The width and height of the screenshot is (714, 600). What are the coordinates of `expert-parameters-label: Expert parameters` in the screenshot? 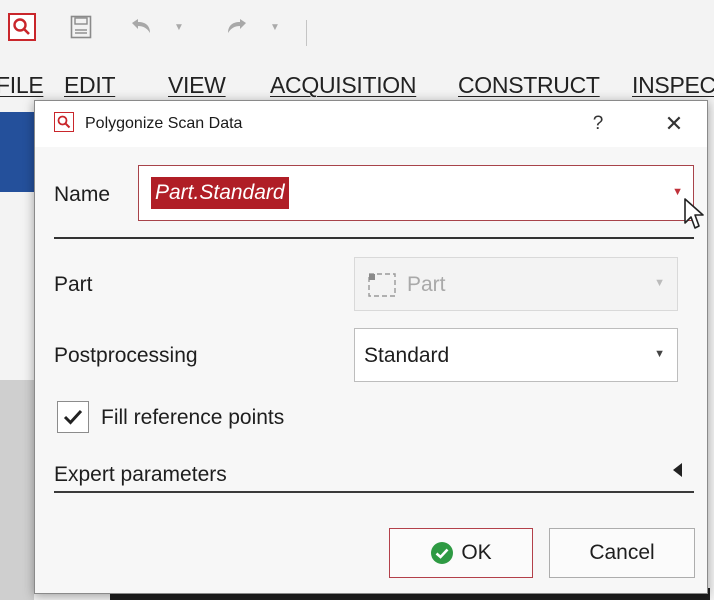 It's located at (140, 475).